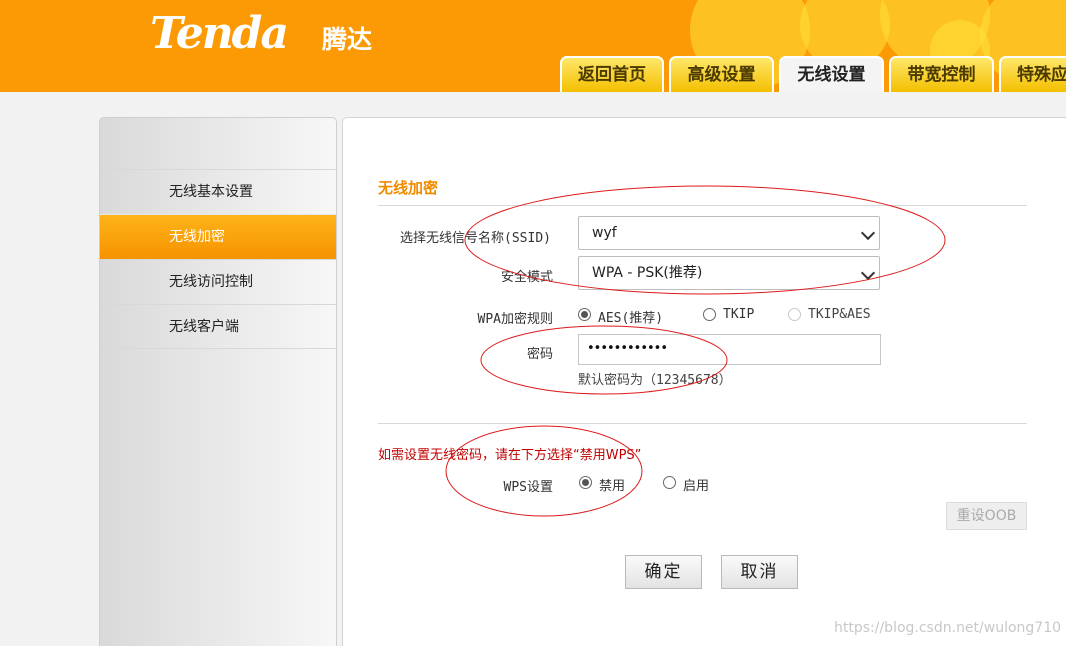 This screenshot has height=646, width=1066. I want to click on tenda-logo: Tenda, so click(219, 33).